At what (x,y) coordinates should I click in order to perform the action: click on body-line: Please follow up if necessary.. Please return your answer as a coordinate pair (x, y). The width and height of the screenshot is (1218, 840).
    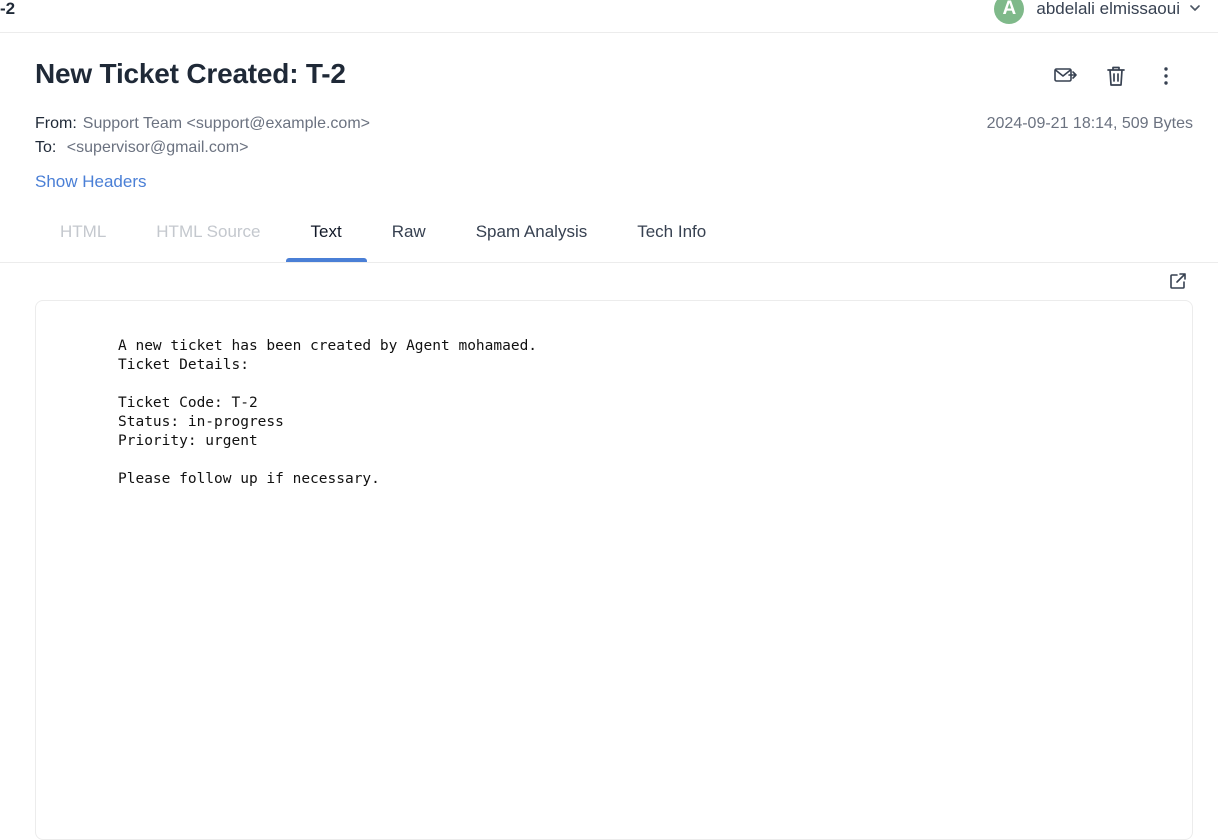
    Looking at the image, I should click on (249, 479).